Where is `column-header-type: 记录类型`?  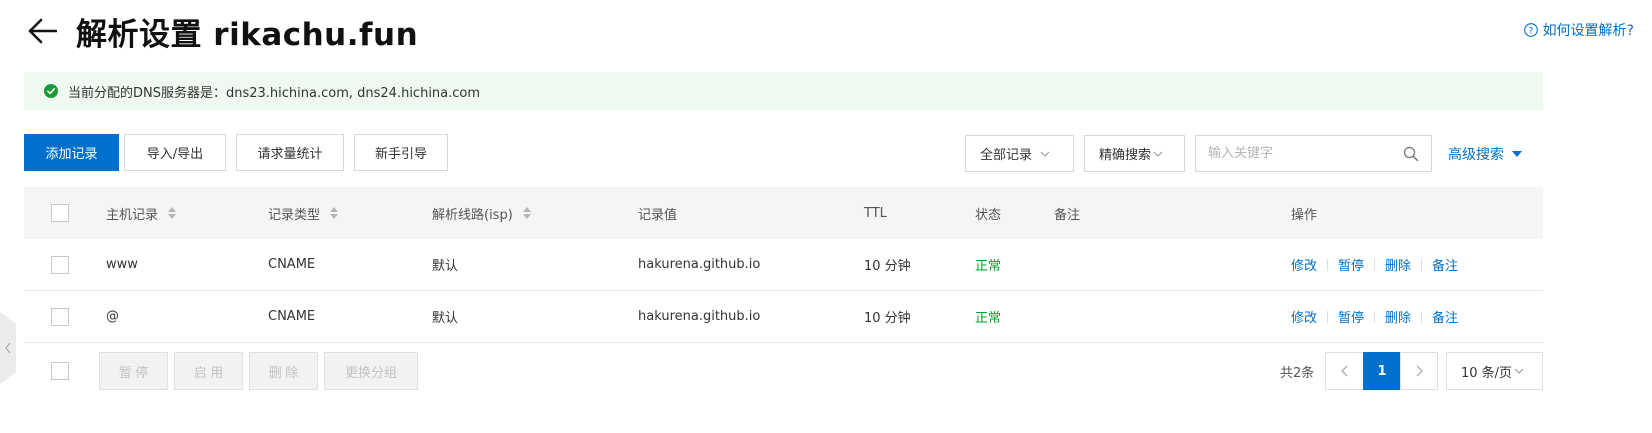 column-header-type: 记录类型 is located at coordinates (303, 213).